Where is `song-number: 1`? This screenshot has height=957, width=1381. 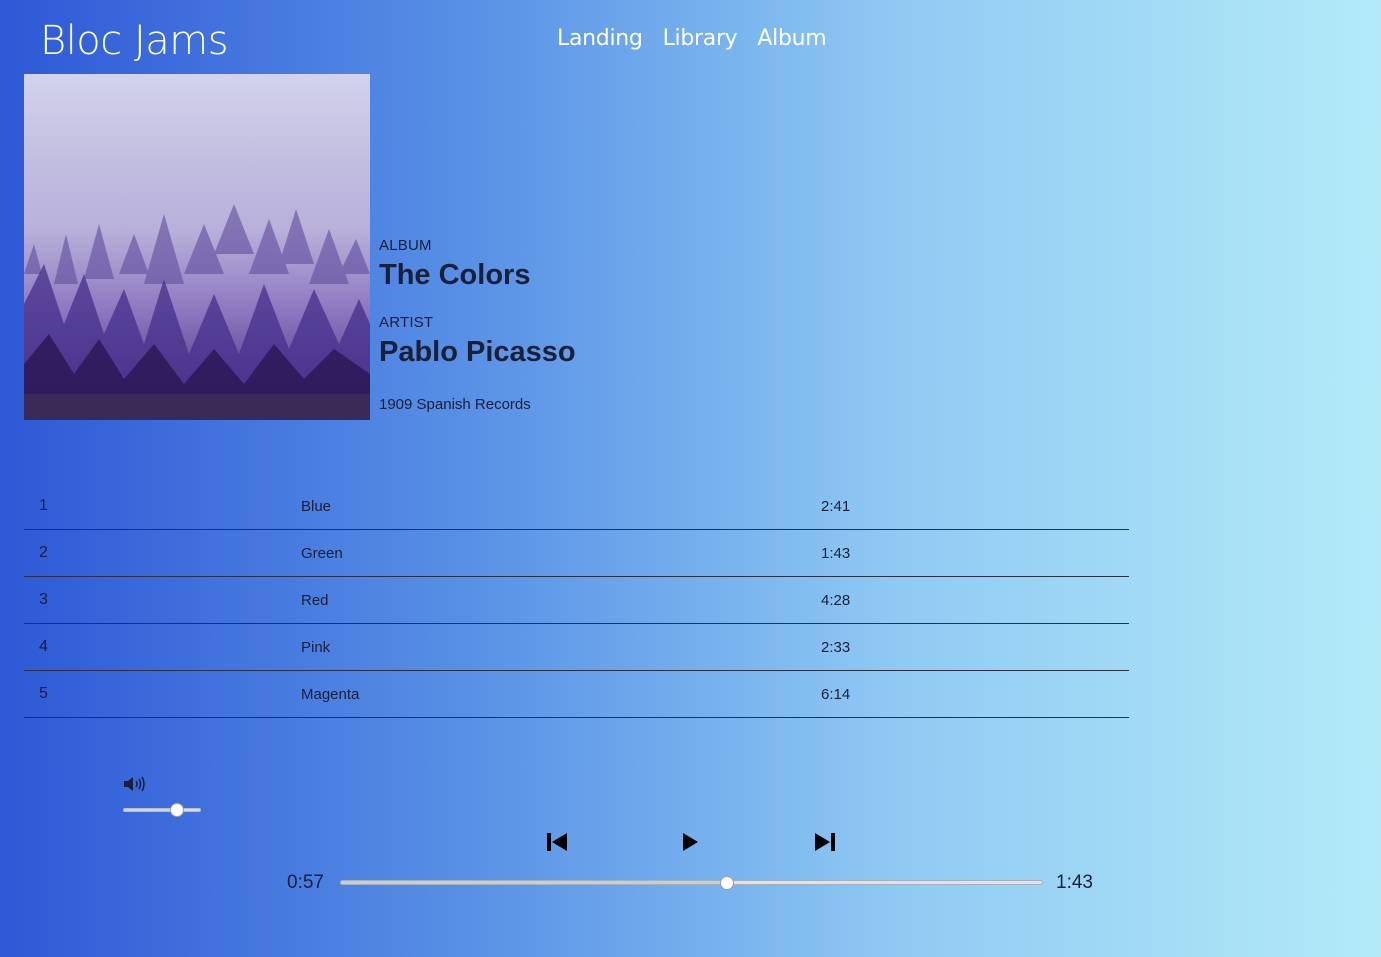 song-number: 1 is located at coordinates (162, 506).